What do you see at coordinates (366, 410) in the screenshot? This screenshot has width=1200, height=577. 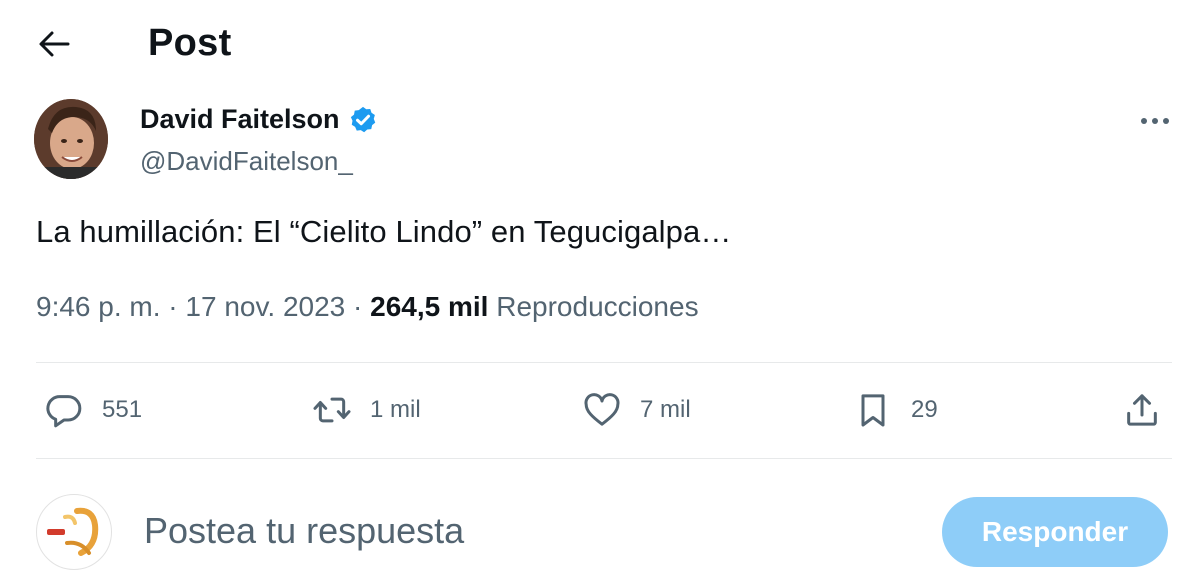 I see `repost-button: 1 mil` at bounding box center [366, 410].